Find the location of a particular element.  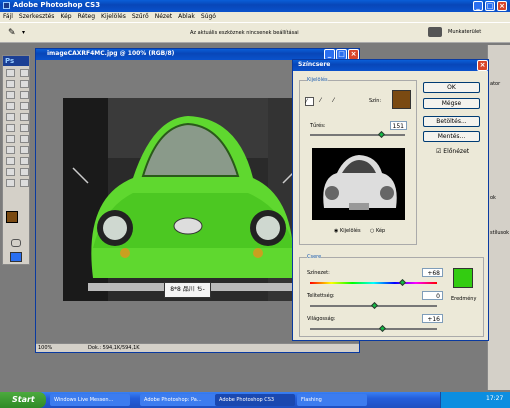

workspace-button: Munkaterület is located at coordinates (464, 32).